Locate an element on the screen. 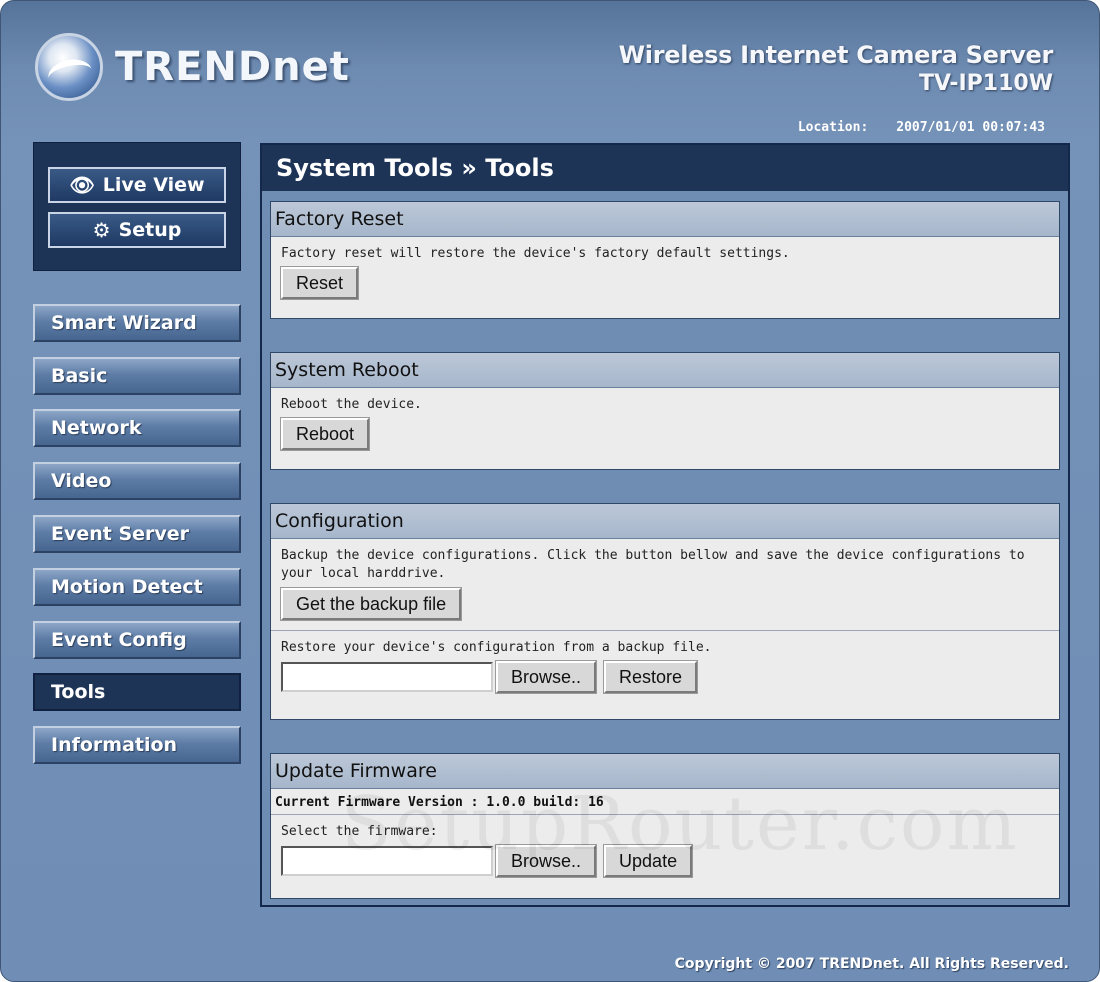  trendnet-logo-icon is located at coordinates (69, 67).